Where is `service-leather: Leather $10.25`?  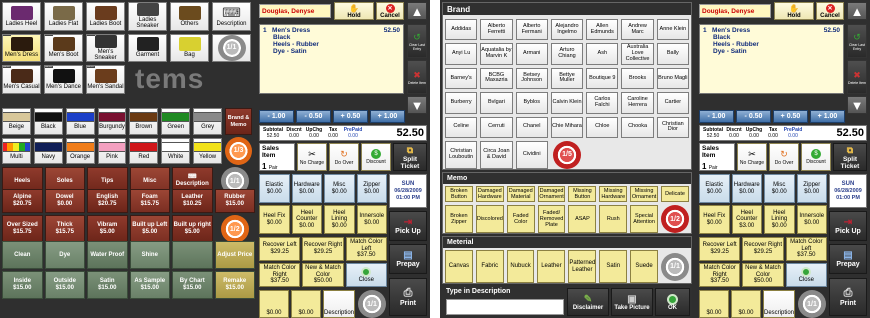
service-leather: Leather $10.25 is located at coordinates (192, 201).